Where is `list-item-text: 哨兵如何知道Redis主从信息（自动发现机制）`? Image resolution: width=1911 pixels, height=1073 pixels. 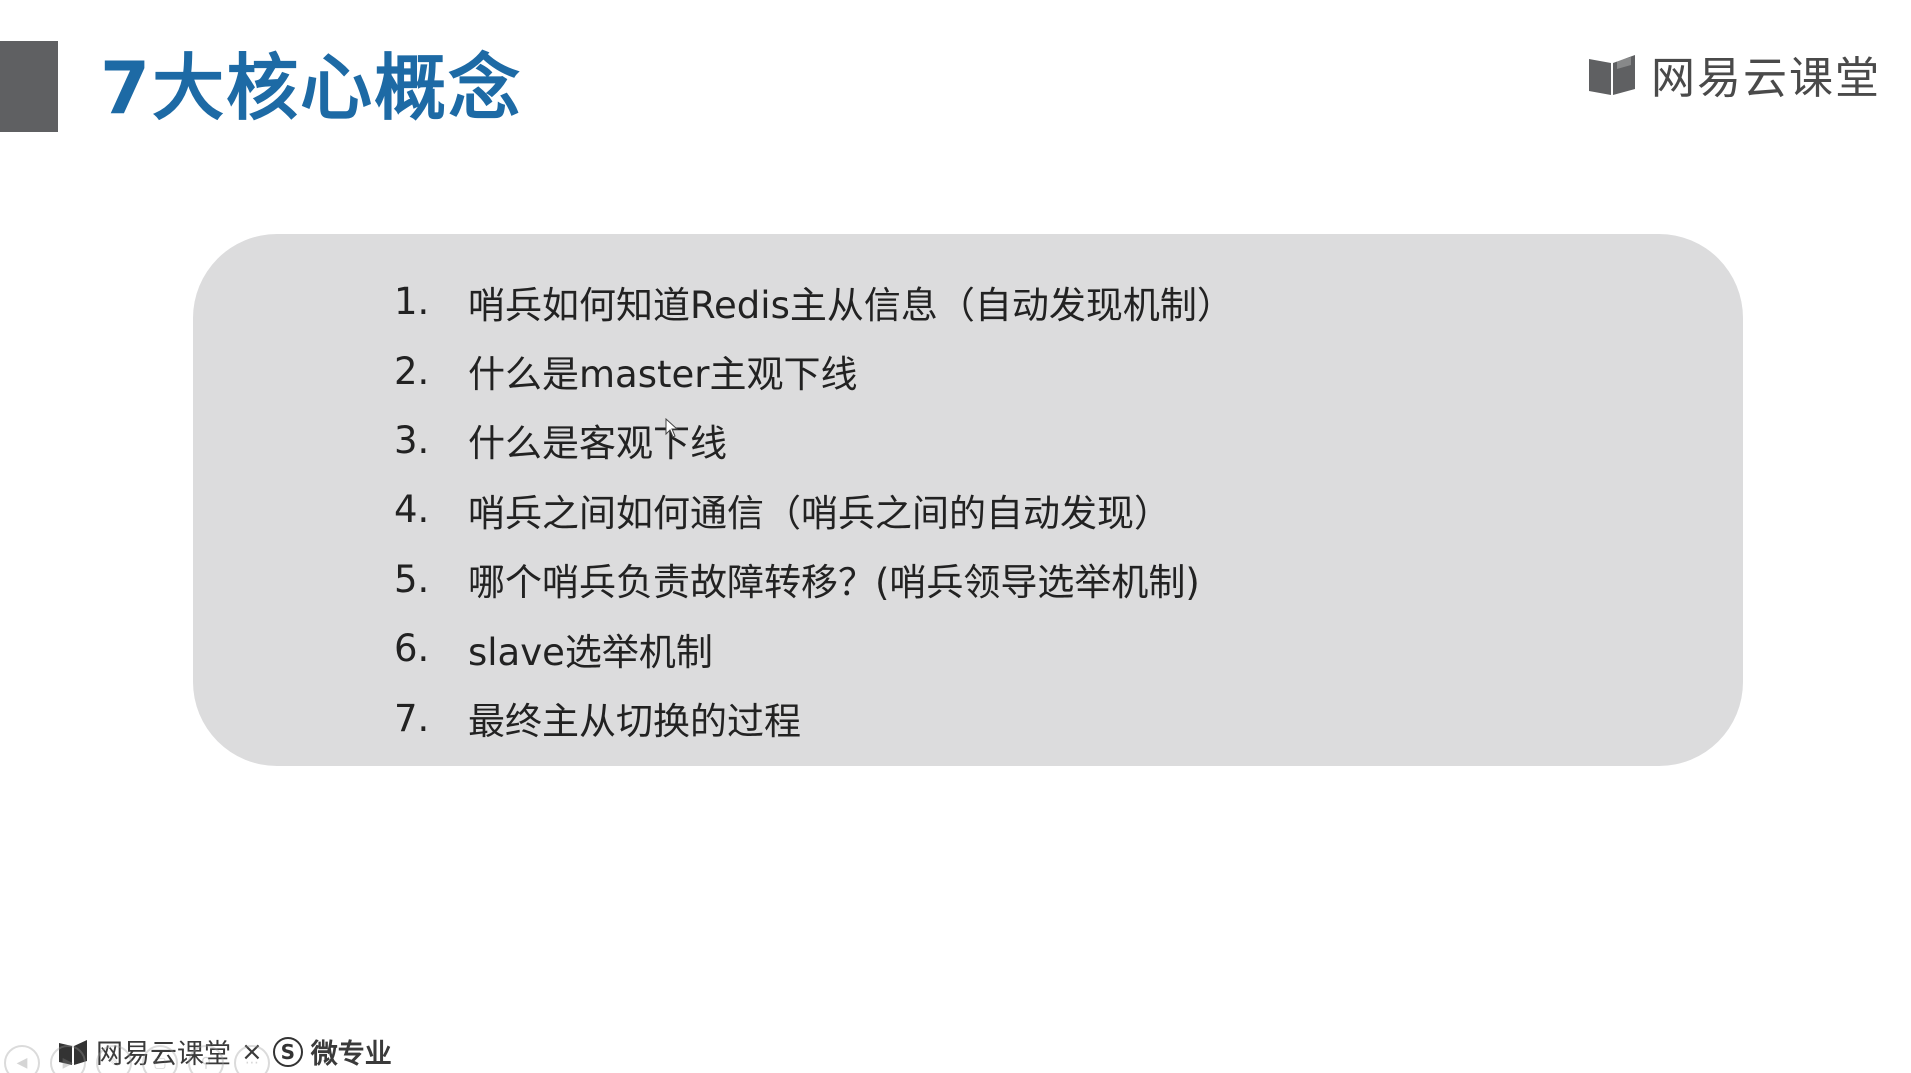
list-item-text: 哨兵如何知道Redis主从信息（自动发现机制） is located at coordinates (851, 305).